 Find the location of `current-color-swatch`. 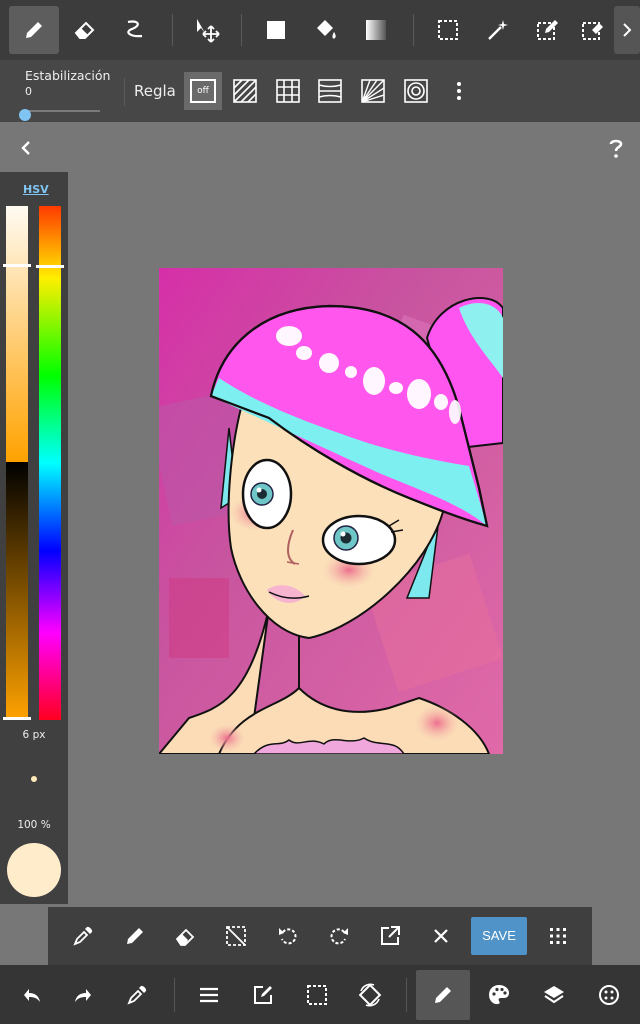

current-color-swatch is located at coordinates (34, 870).